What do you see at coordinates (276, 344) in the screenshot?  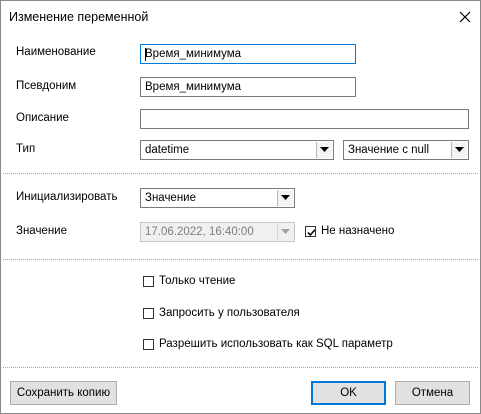 I see `allow-sql-param-label: Разрешить использовать как SQL параметр` at bounding box center [276, 344].